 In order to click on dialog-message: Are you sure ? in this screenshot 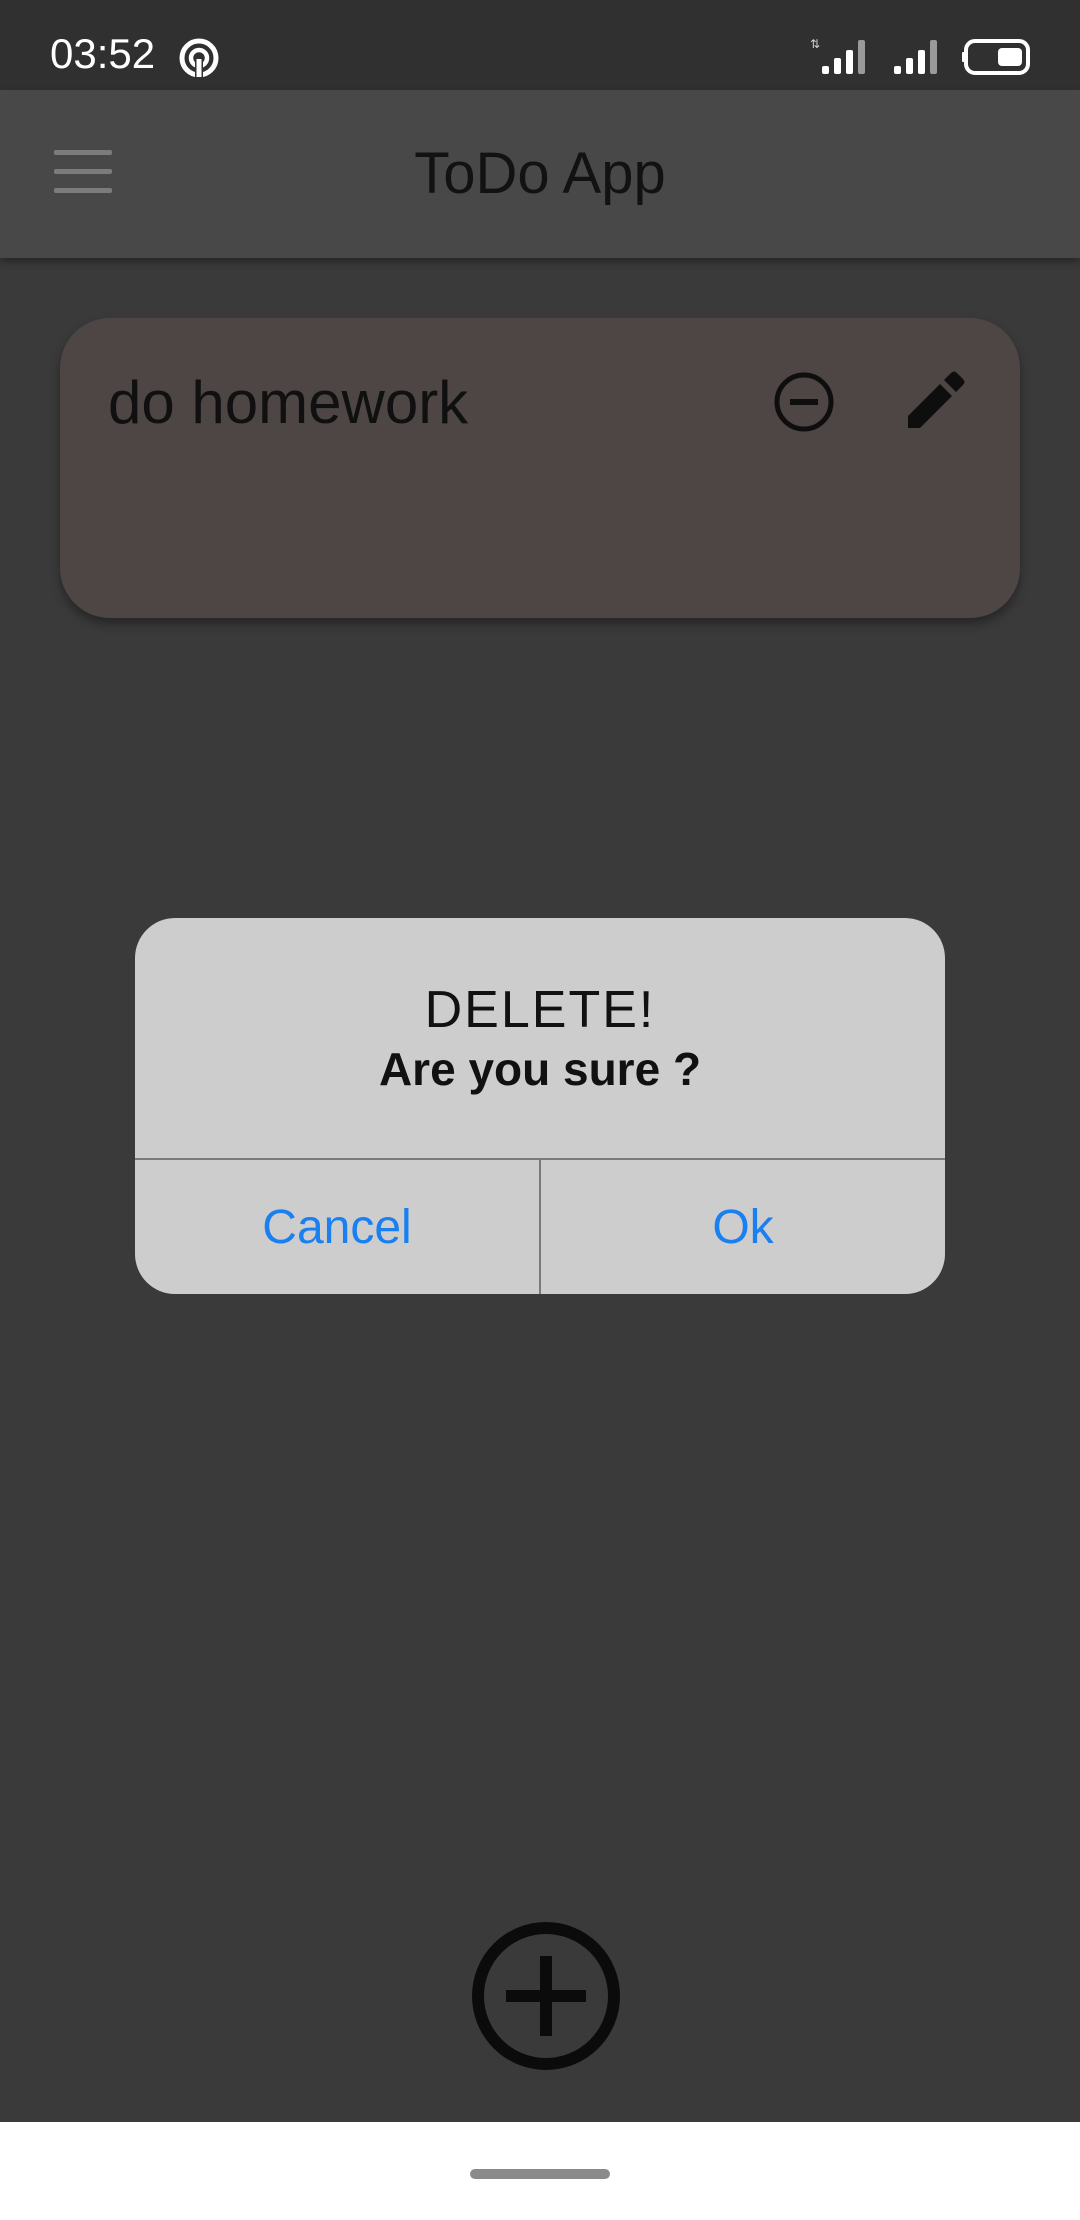, I will do `click(540, 1069)`.